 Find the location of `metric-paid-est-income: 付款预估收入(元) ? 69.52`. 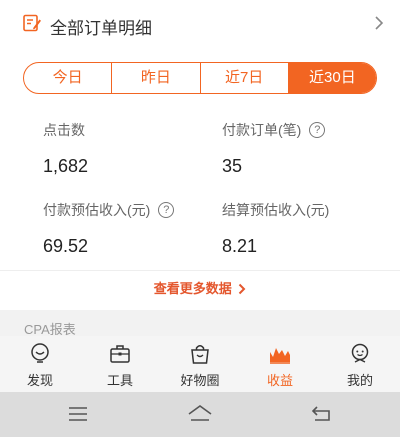

metric-paid-est-income: 付款预估收入(元) ? 69.52 is located at coordinates (109, 228).